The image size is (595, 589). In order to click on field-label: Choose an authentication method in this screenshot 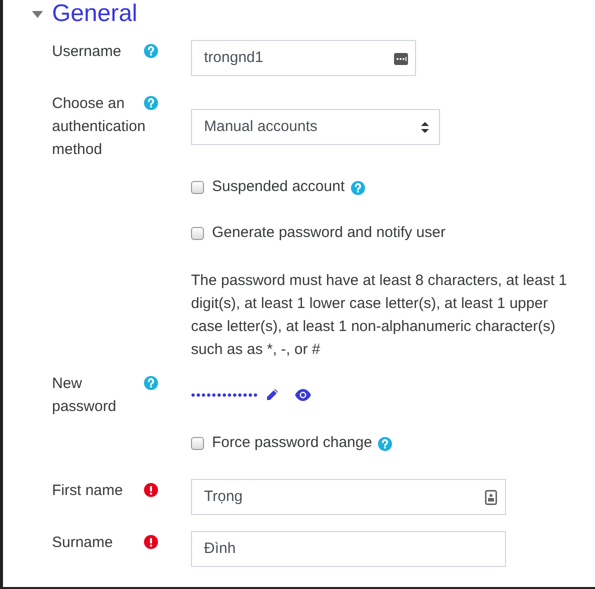, I will do `click(98, 127)`.